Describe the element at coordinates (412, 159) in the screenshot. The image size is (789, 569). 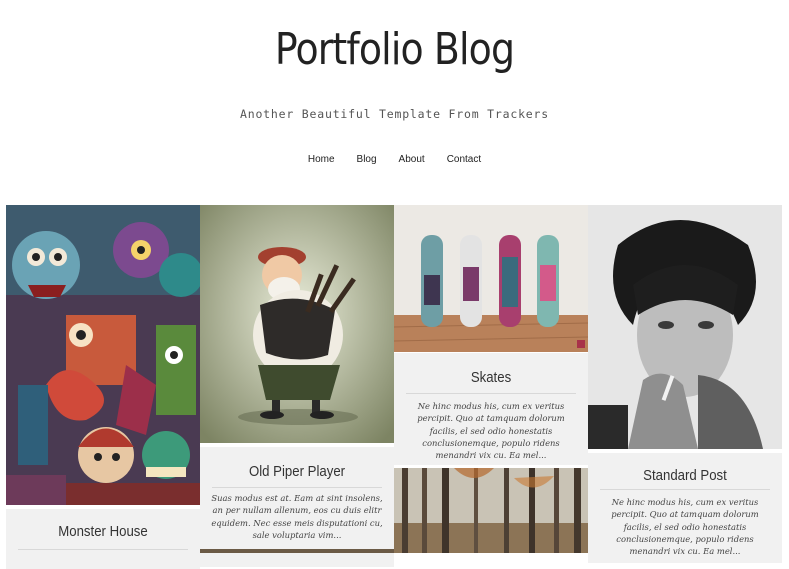
I see `nav-item-about: About` at that location.